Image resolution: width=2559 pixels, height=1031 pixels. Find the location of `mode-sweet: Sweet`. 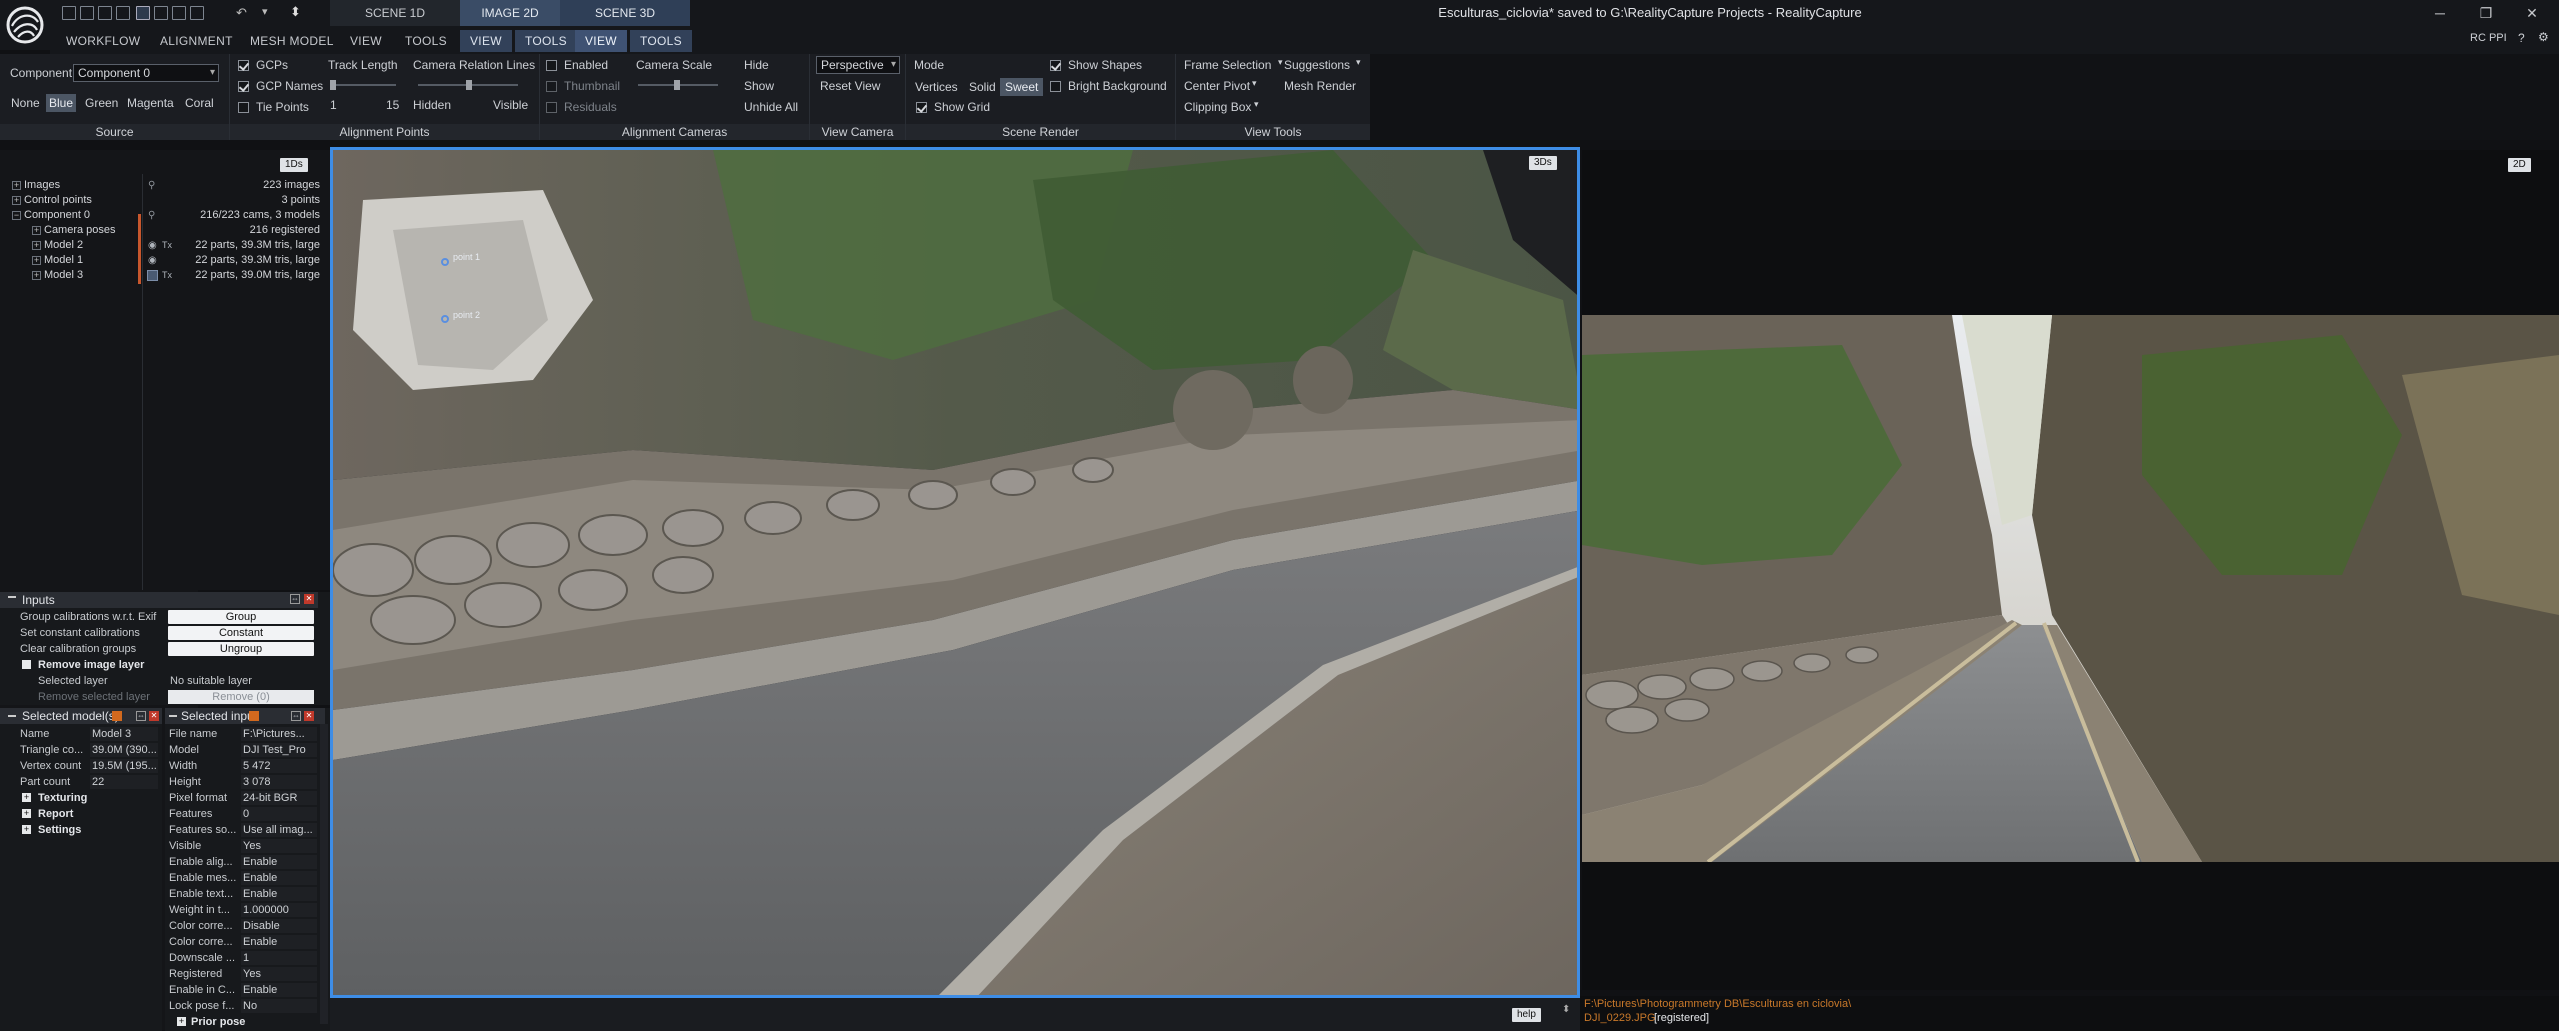

mode-sweet: Sweet is located at coordinates (1022, 87).